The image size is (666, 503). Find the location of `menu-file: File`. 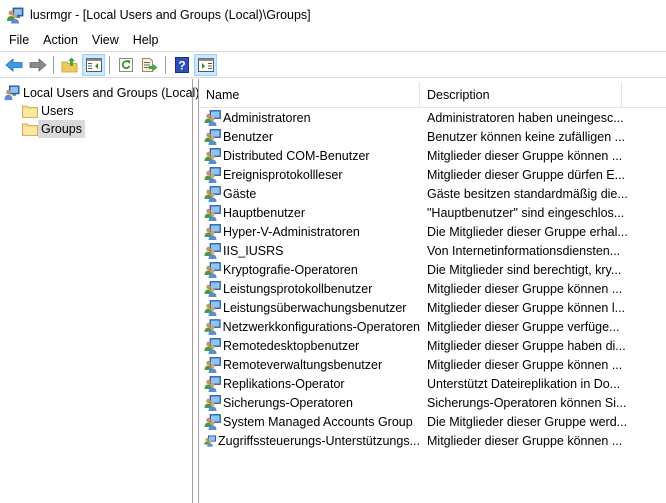

menu-file: File is located at coordinates (18, 40).